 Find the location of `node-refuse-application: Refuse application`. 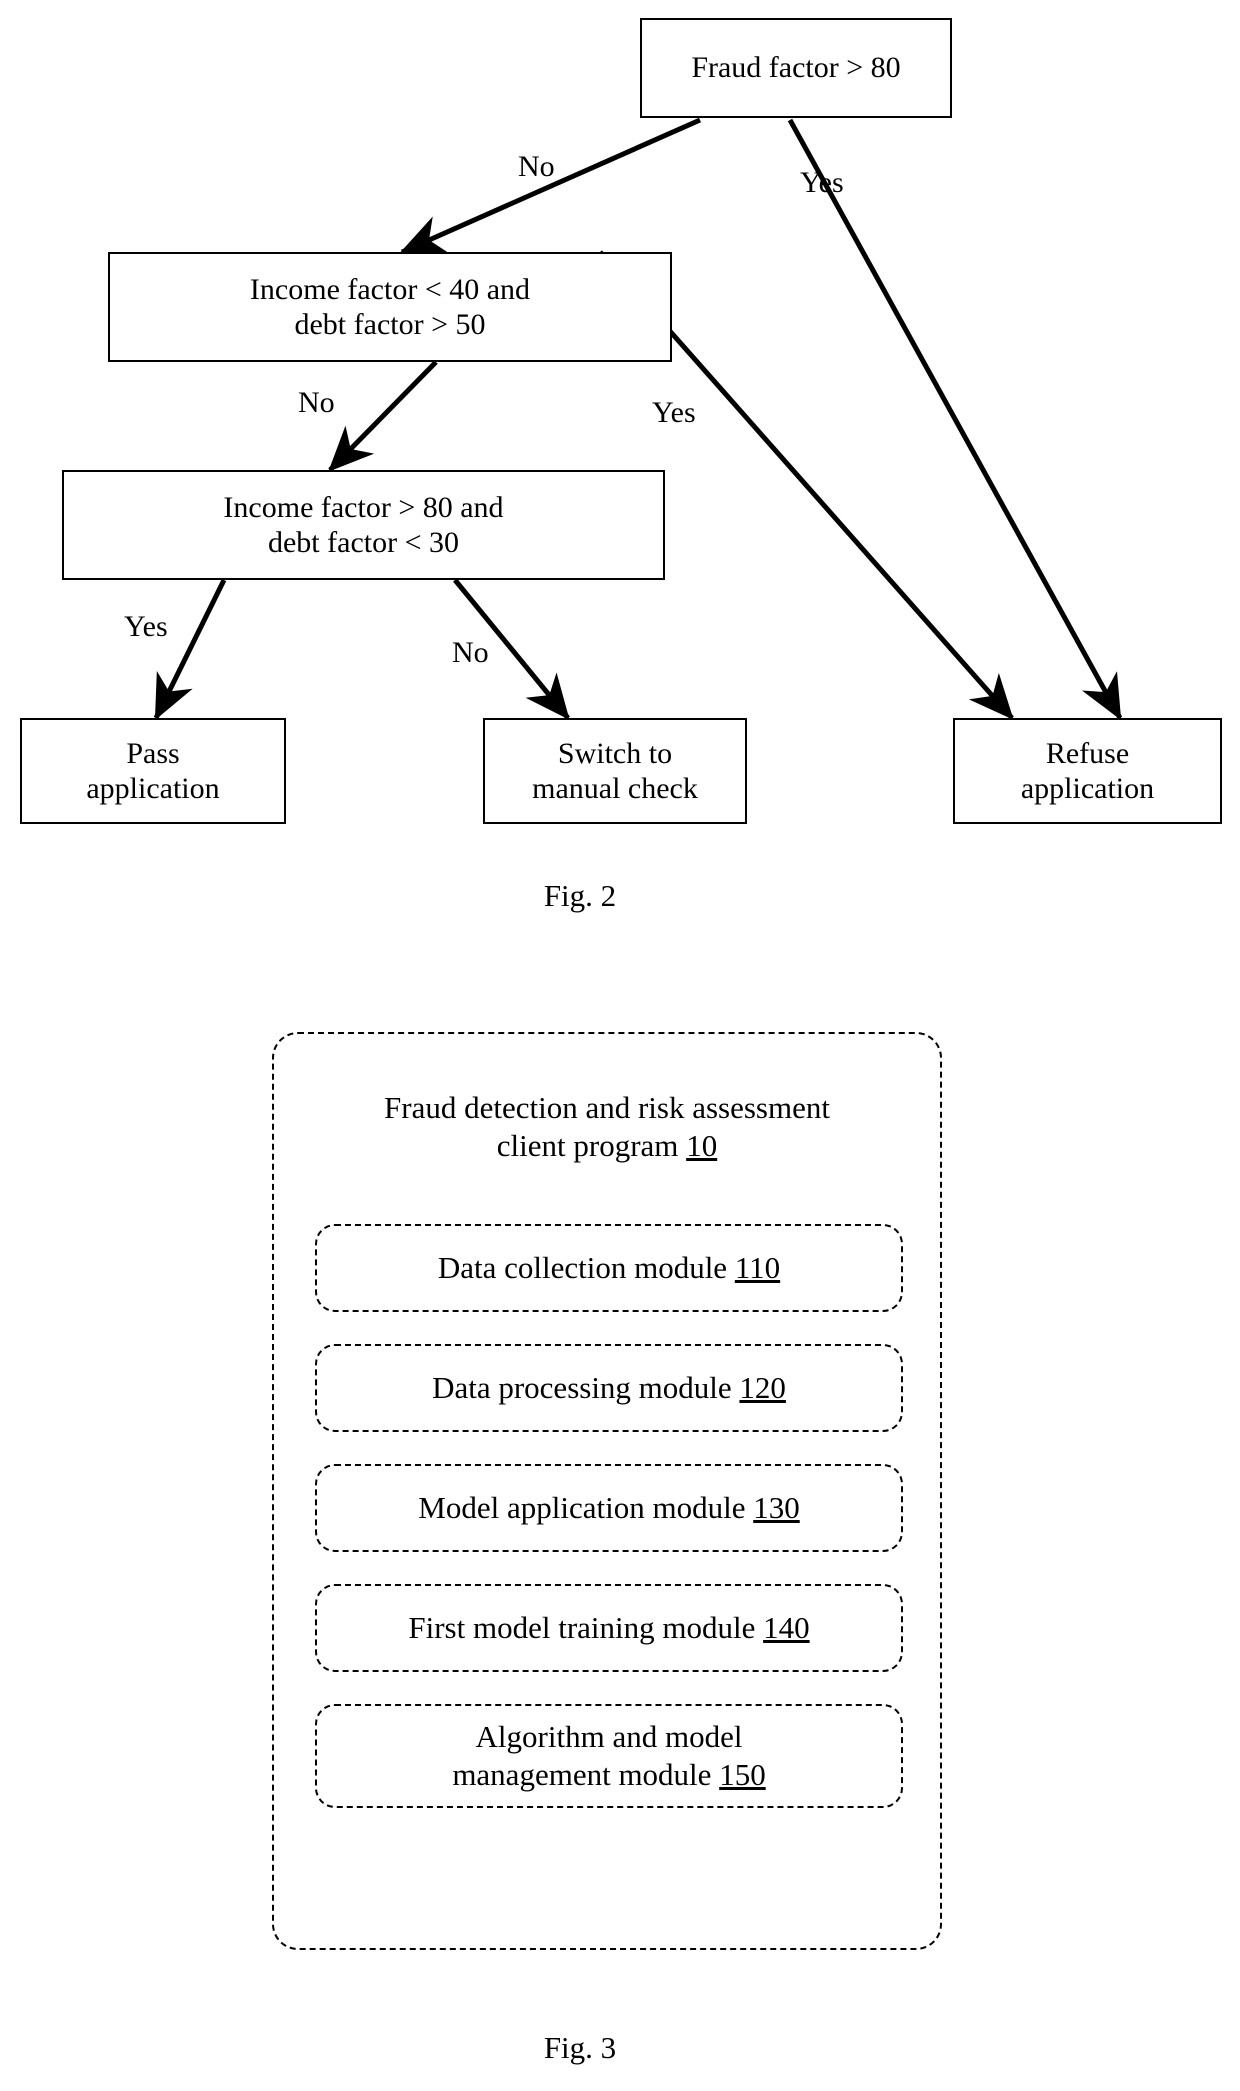

node-refuse-application: Refuse application is located at coordinates (1087, 771).